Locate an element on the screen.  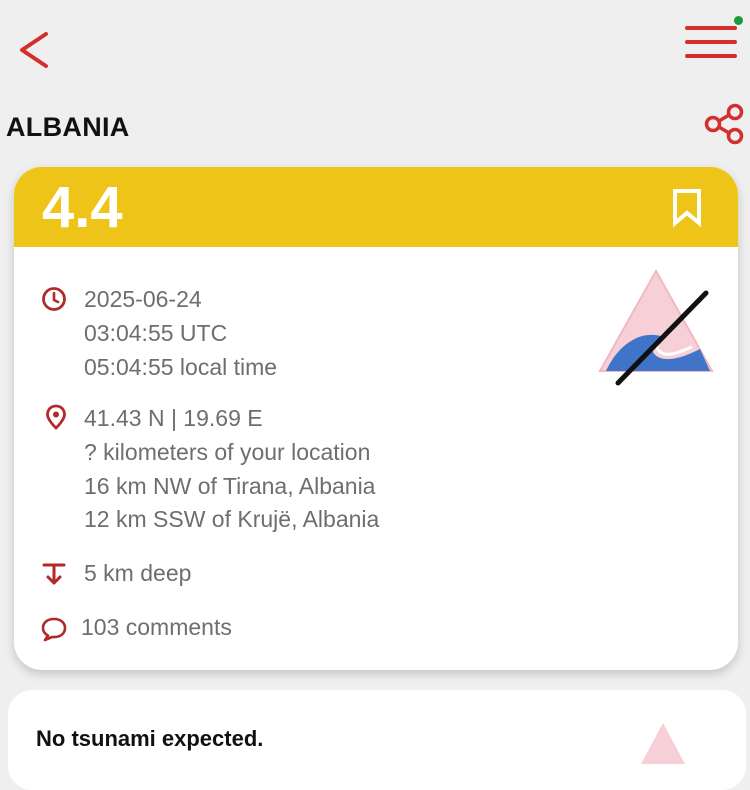
magnitude-value: 4.4 is located at coordinates (82, 207).